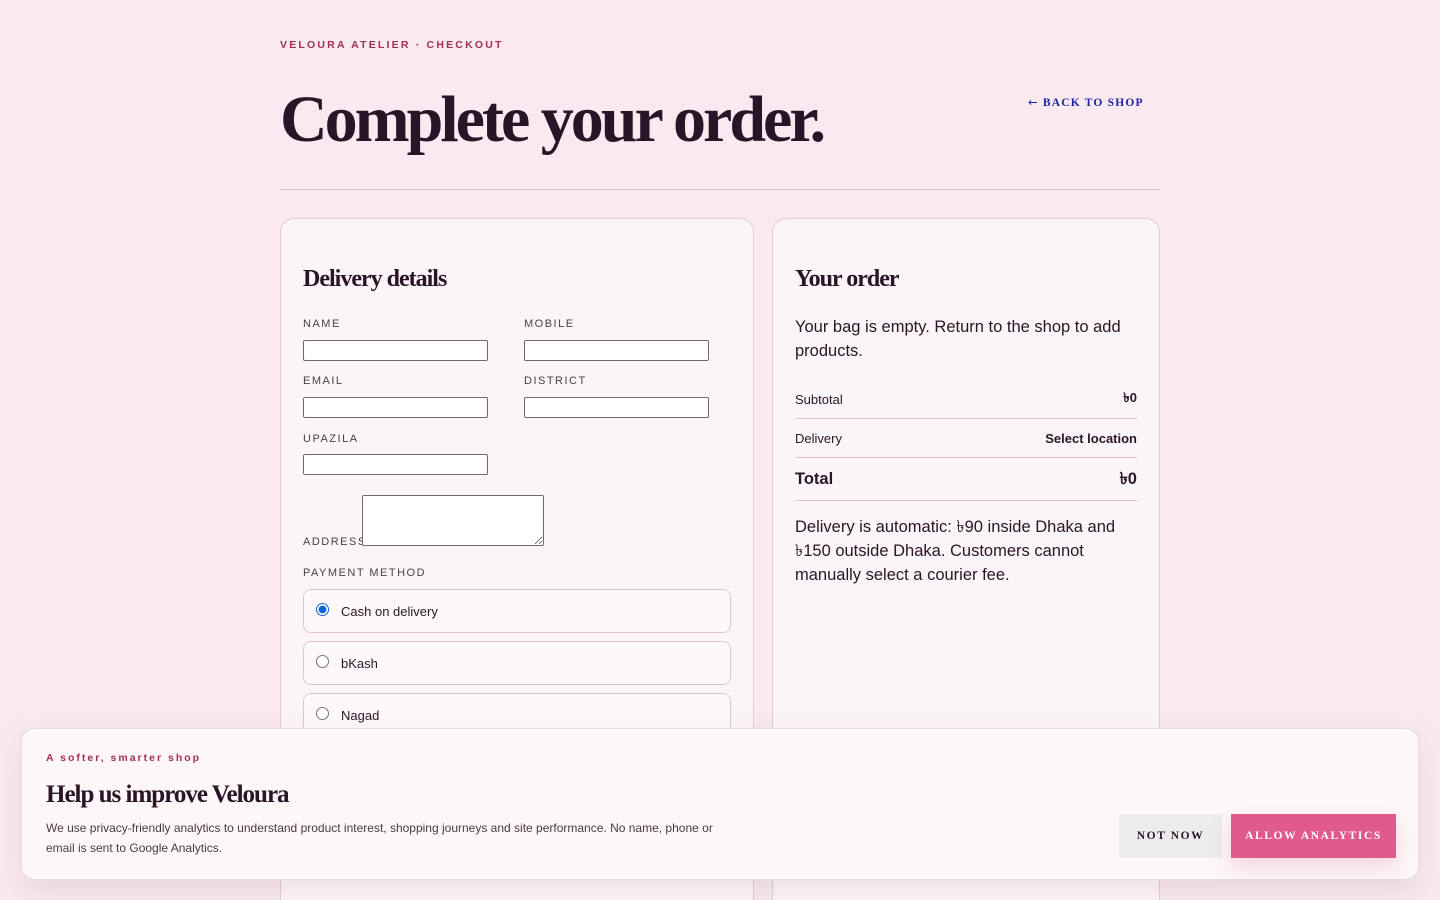 The image size is (1440, 900). What do you see at coordinates (966, 400) in the screenshot?
I see `subtotal-row: Subtotal ৳0` at bounding box center [966, 400].